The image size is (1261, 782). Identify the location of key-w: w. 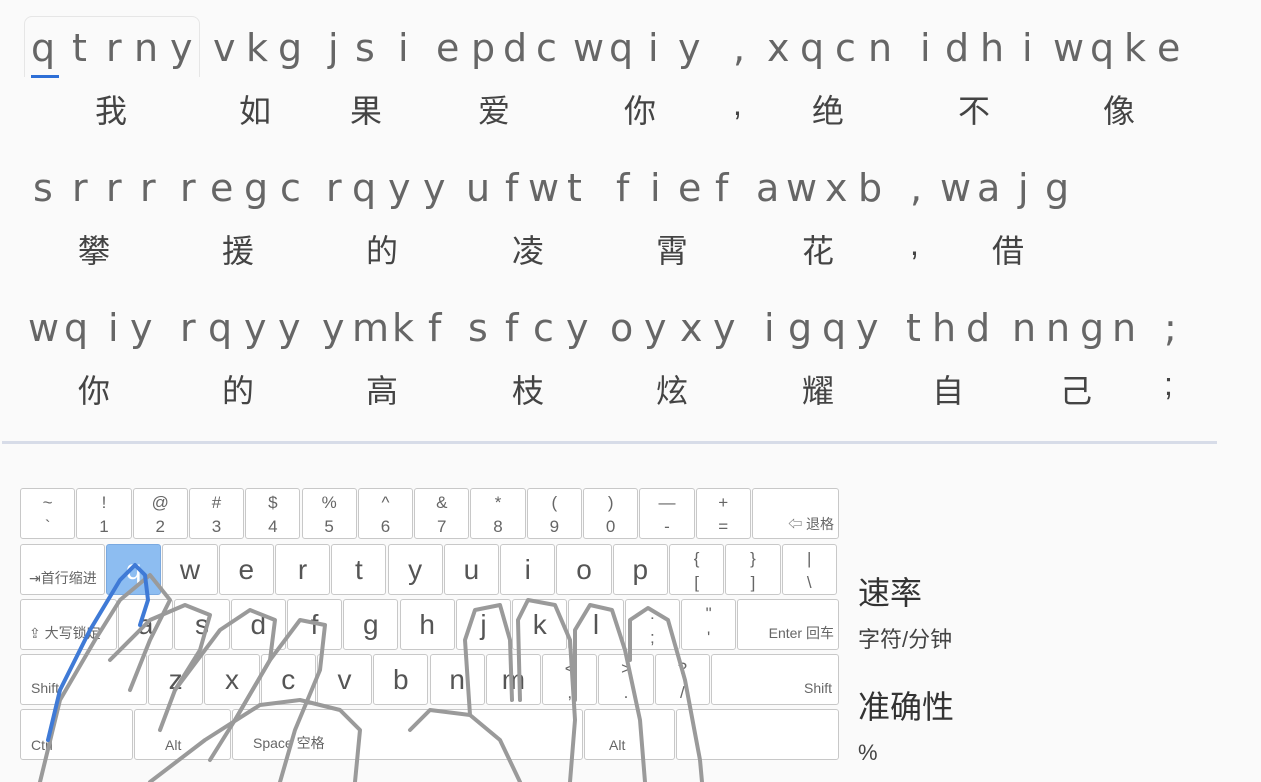
(190, 569).